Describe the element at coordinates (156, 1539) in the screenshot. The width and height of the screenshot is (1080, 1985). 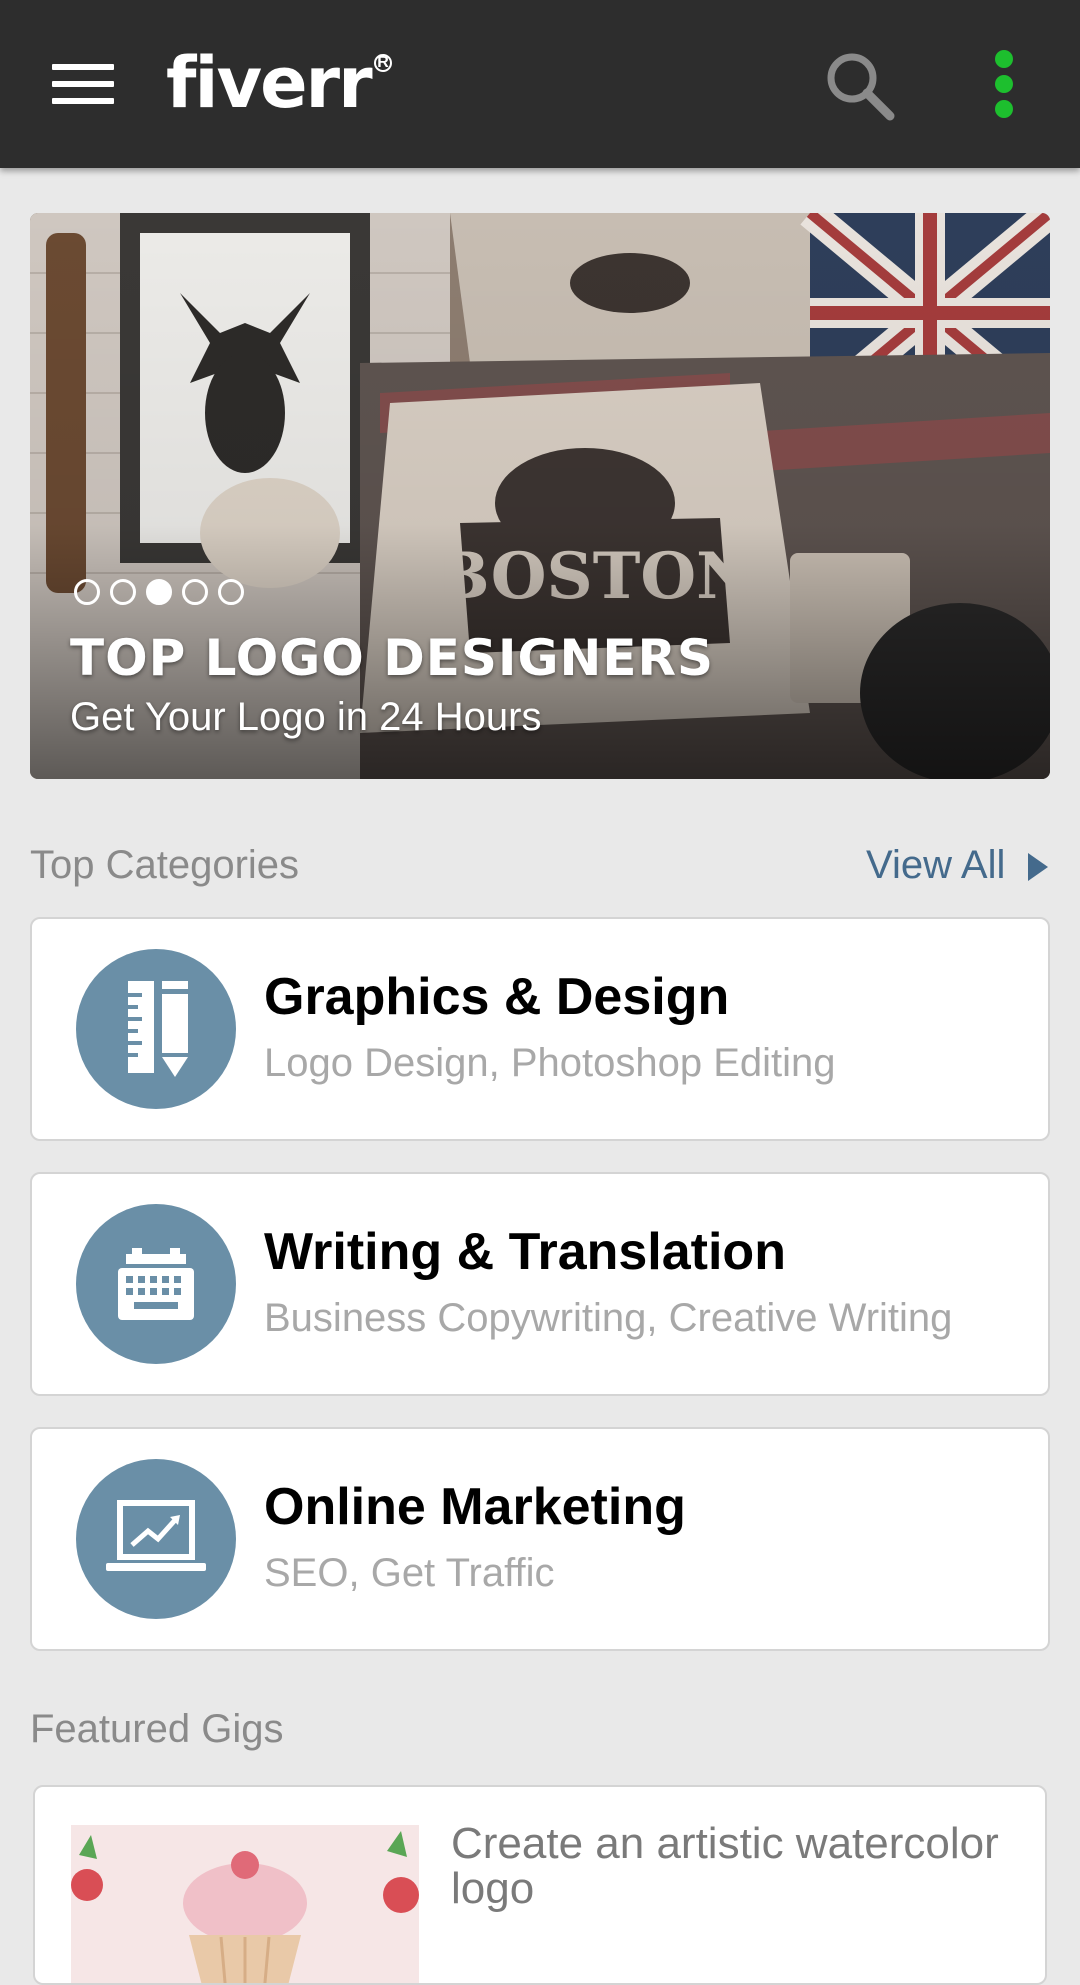
I see `laptop-chart-icon` at that location.